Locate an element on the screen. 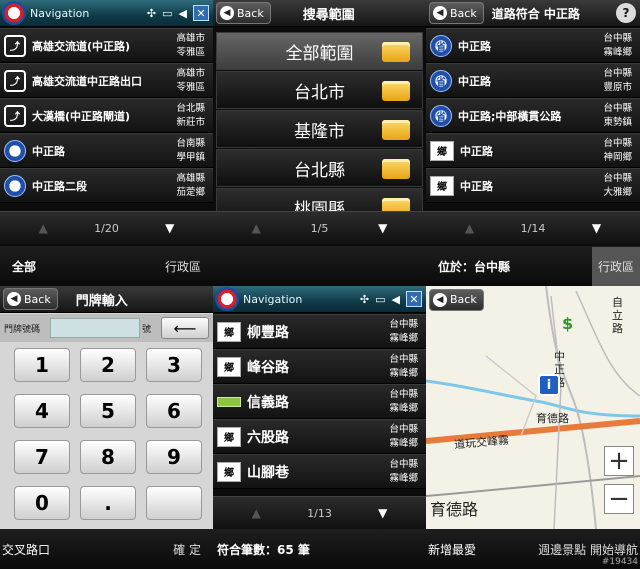 The width and height of the screenshot is (640, 569). list-item: 鄉峰谷路 台中縣 霧峰鄉 is located at coordinates (319, 366).